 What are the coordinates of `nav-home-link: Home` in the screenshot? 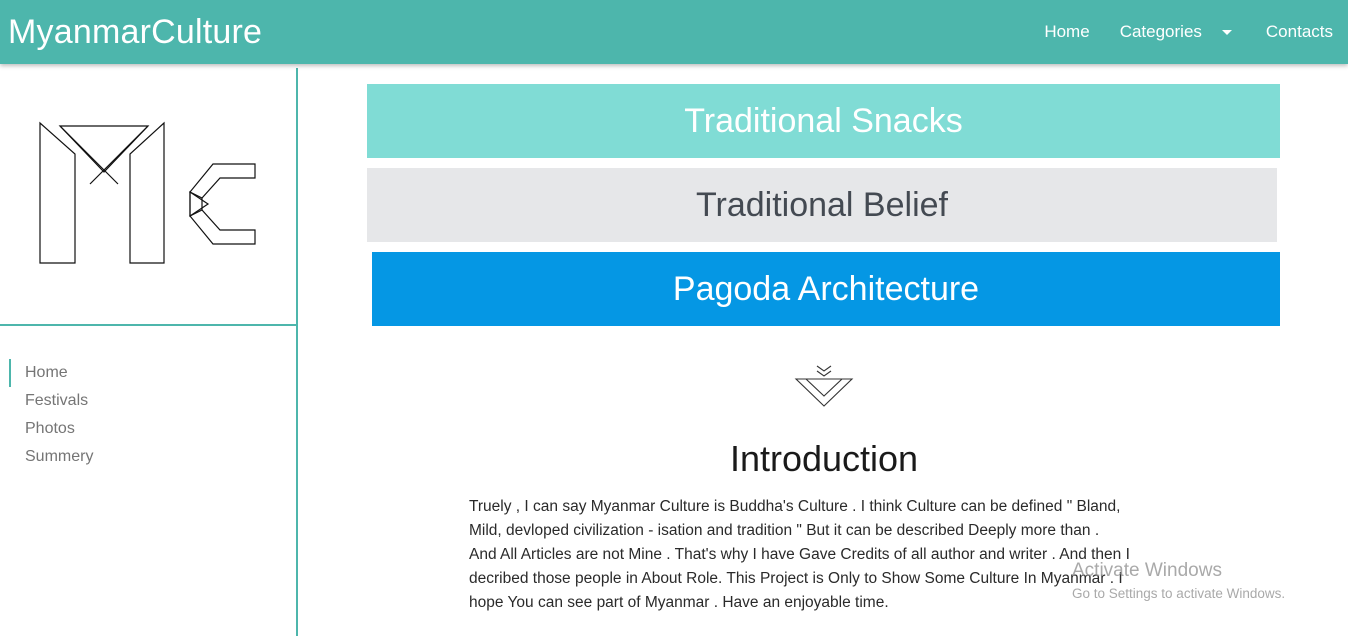 It's located at (1066, 32).